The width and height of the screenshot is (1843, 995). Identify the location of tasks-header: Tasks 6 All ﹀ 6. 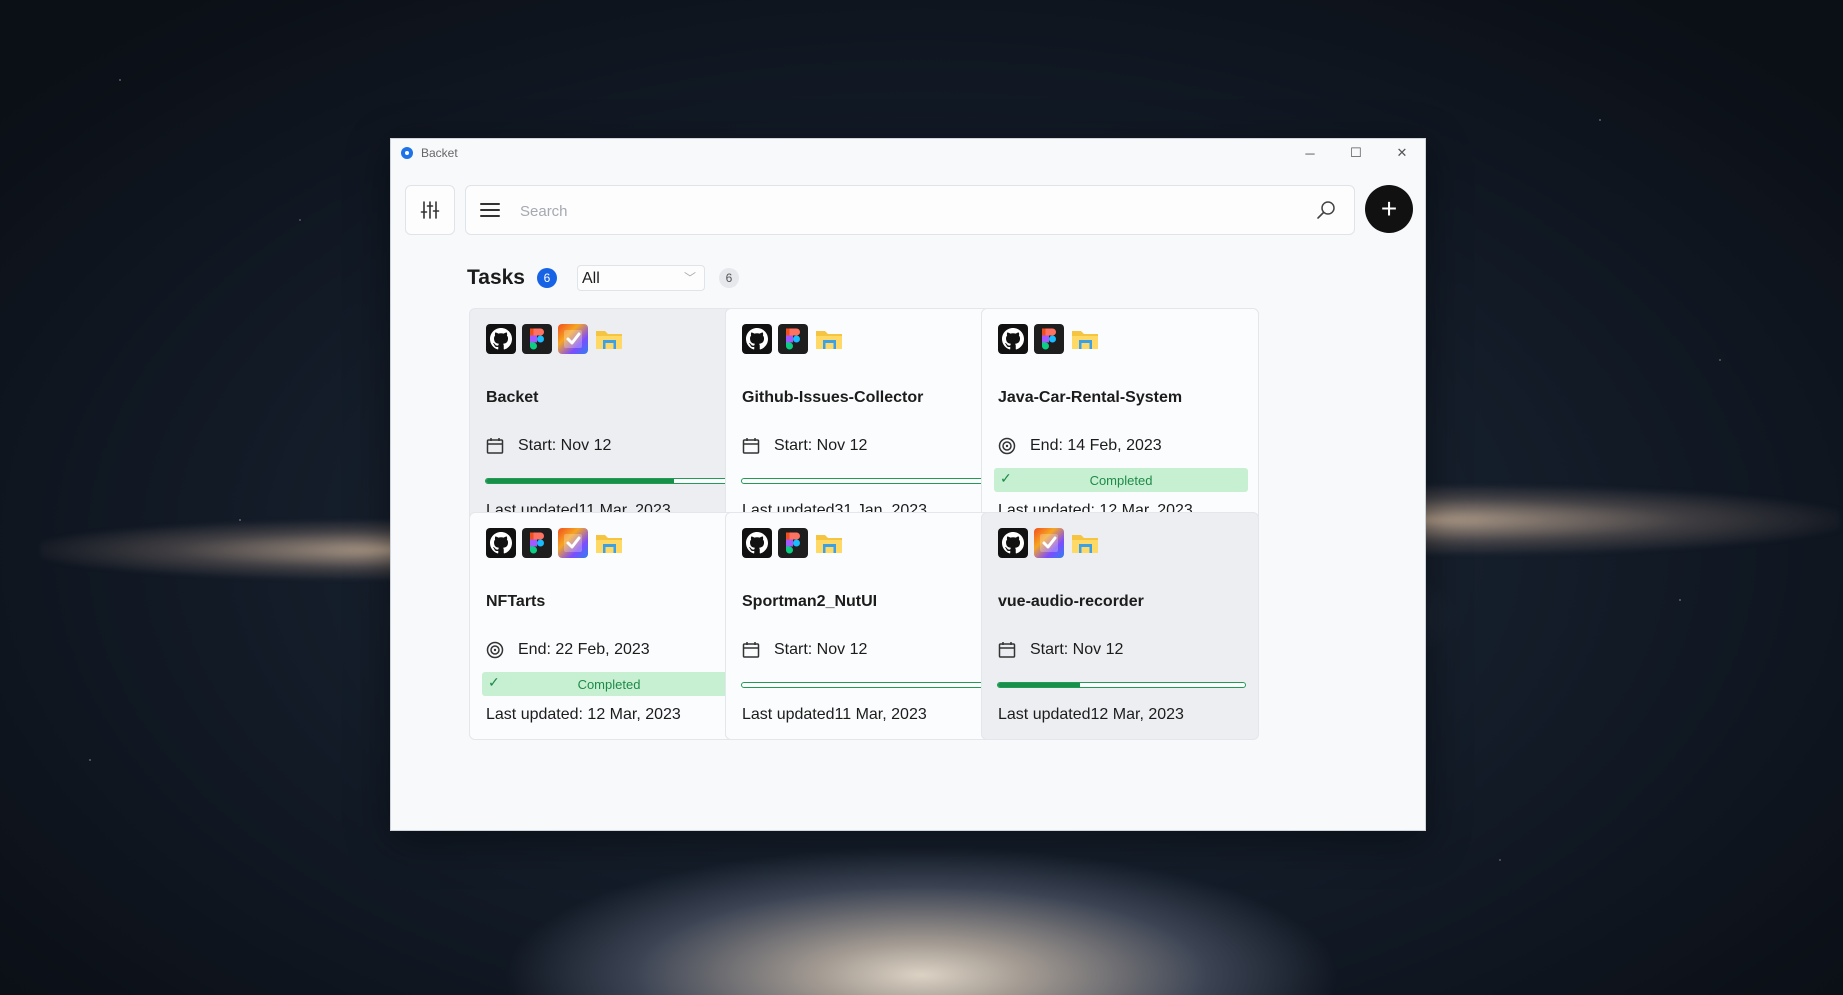
(603, 278).